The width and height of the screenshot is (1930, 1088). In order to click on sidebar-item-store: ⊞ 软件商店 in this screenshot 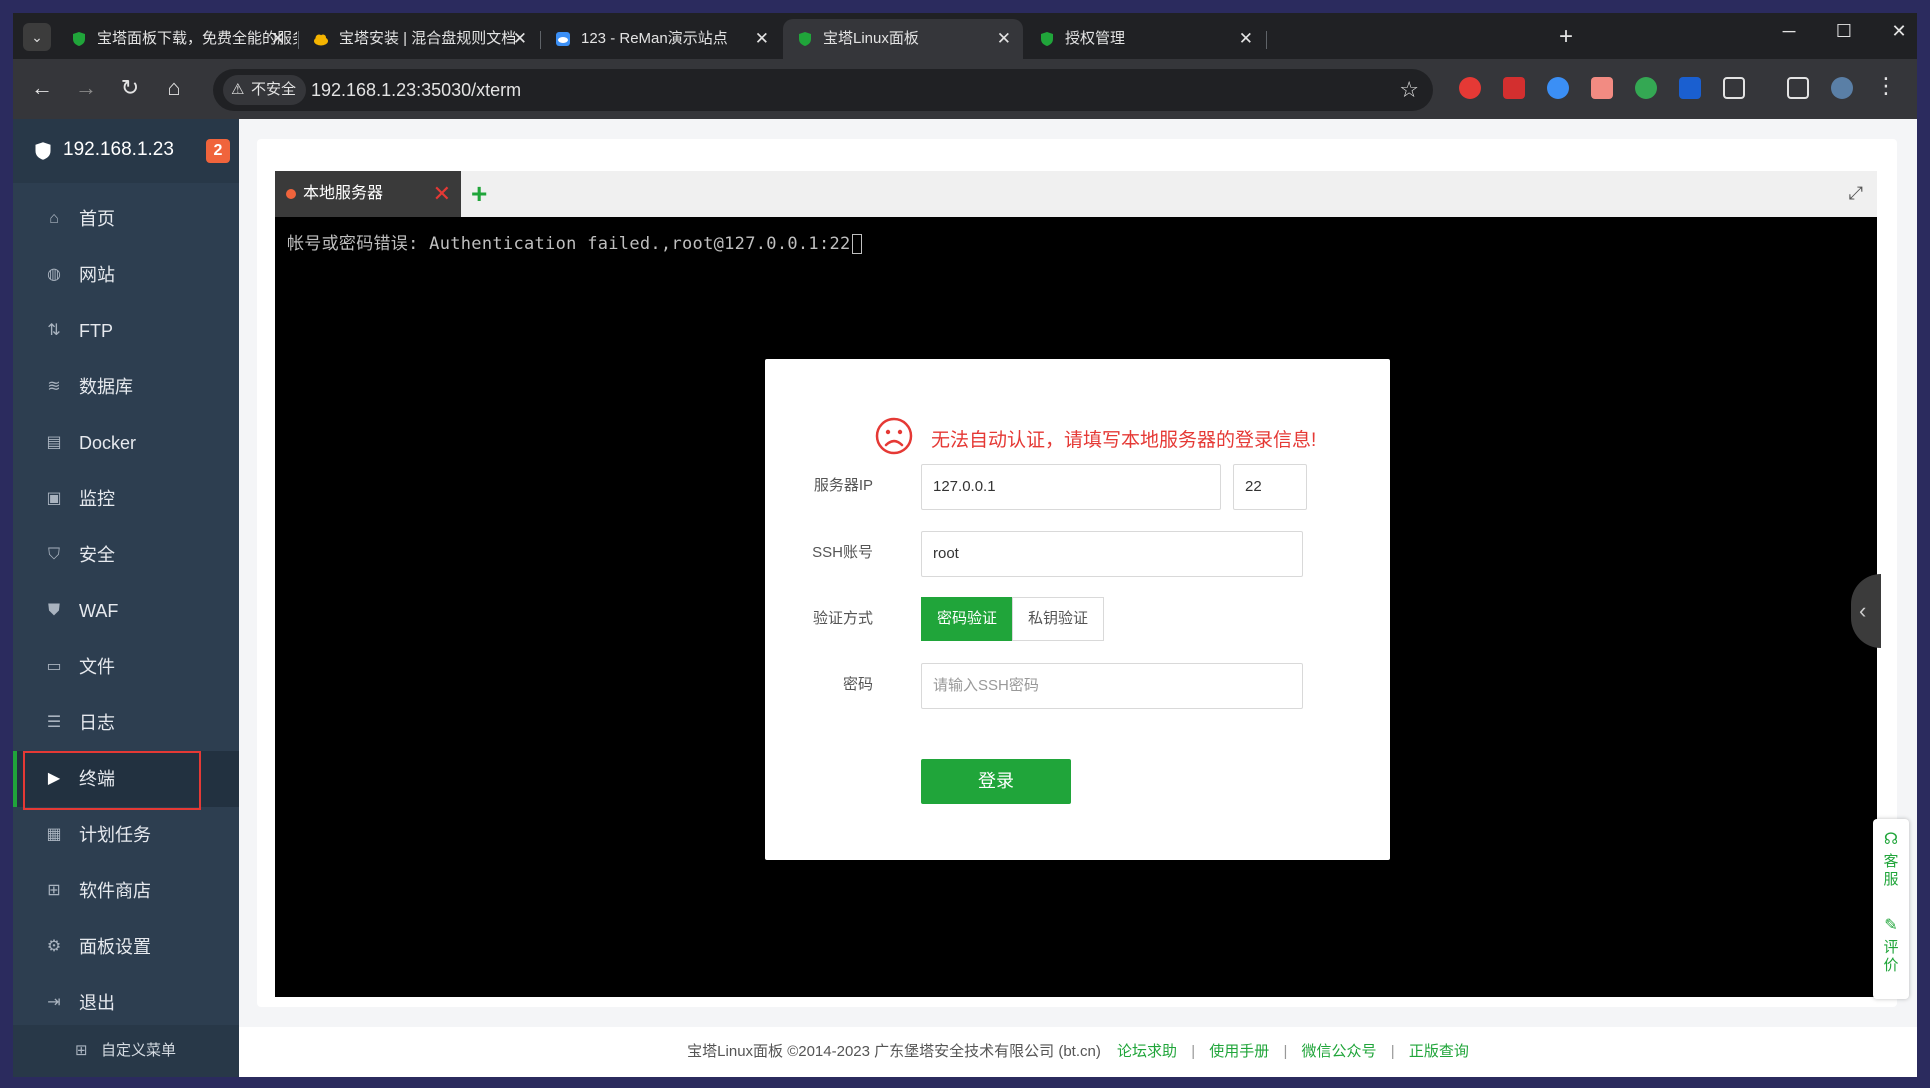, I will do `click(126, 891)`.